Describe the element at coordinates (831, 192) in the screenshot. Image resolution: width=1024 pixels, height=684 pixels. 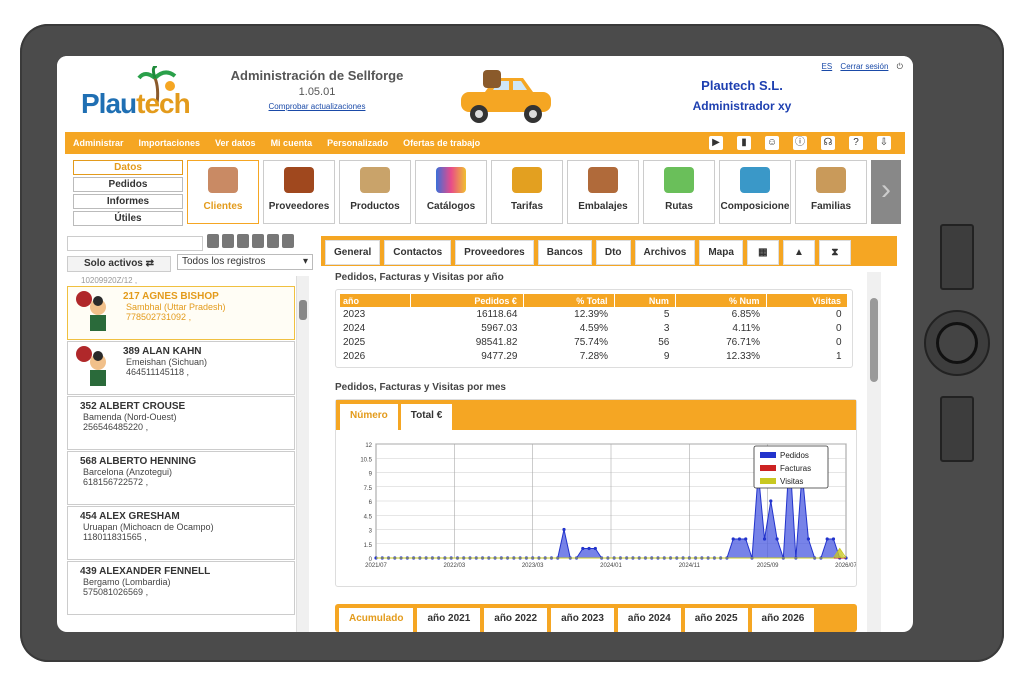
I see `tile-familias: Familias` at that location.